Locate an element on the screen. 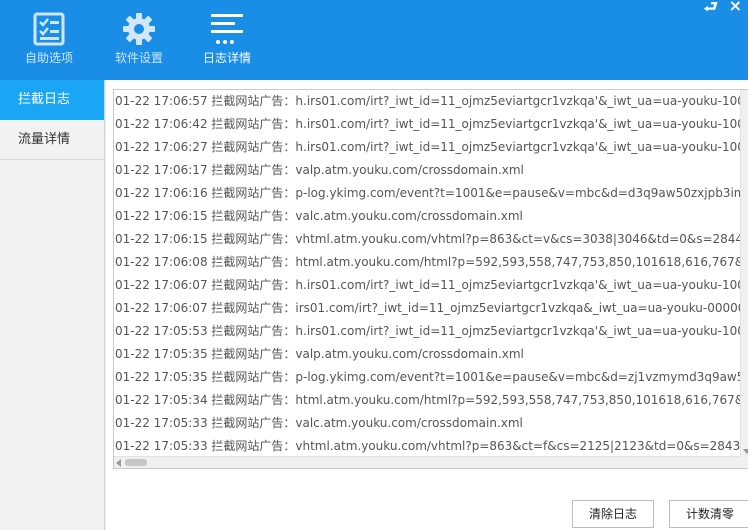 The height and width of the screenshot is (530, 748). toolbar-item-self-service: 自助选项 is located at coordinates (49, 40).